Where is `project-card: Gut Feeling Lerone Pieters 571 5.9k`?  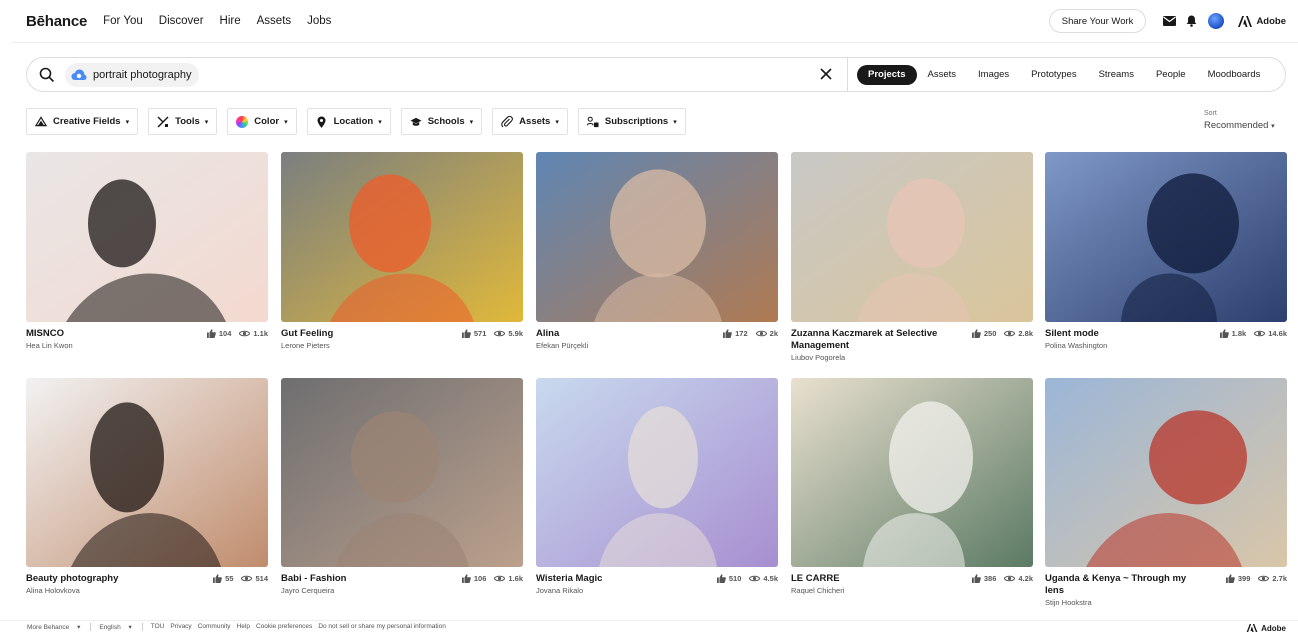 project-card: Gut Feeling Lerone Pieters 571 5.9k is located at coordinates (402, 251).